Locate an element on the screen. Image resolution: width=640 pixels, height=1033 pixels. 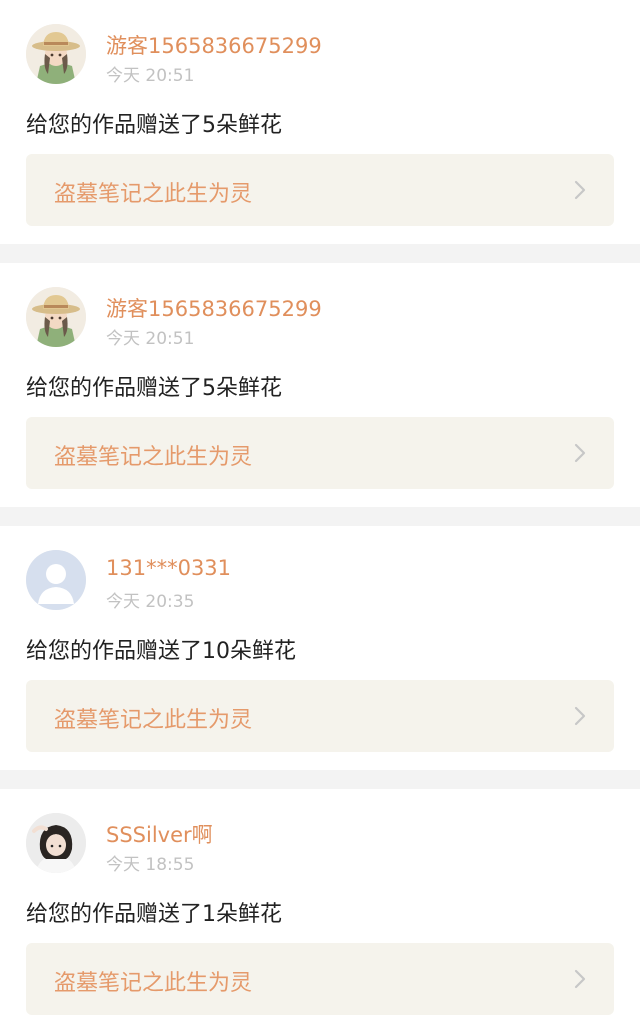
username: 131***0331 is located at coordinates (168, 568).